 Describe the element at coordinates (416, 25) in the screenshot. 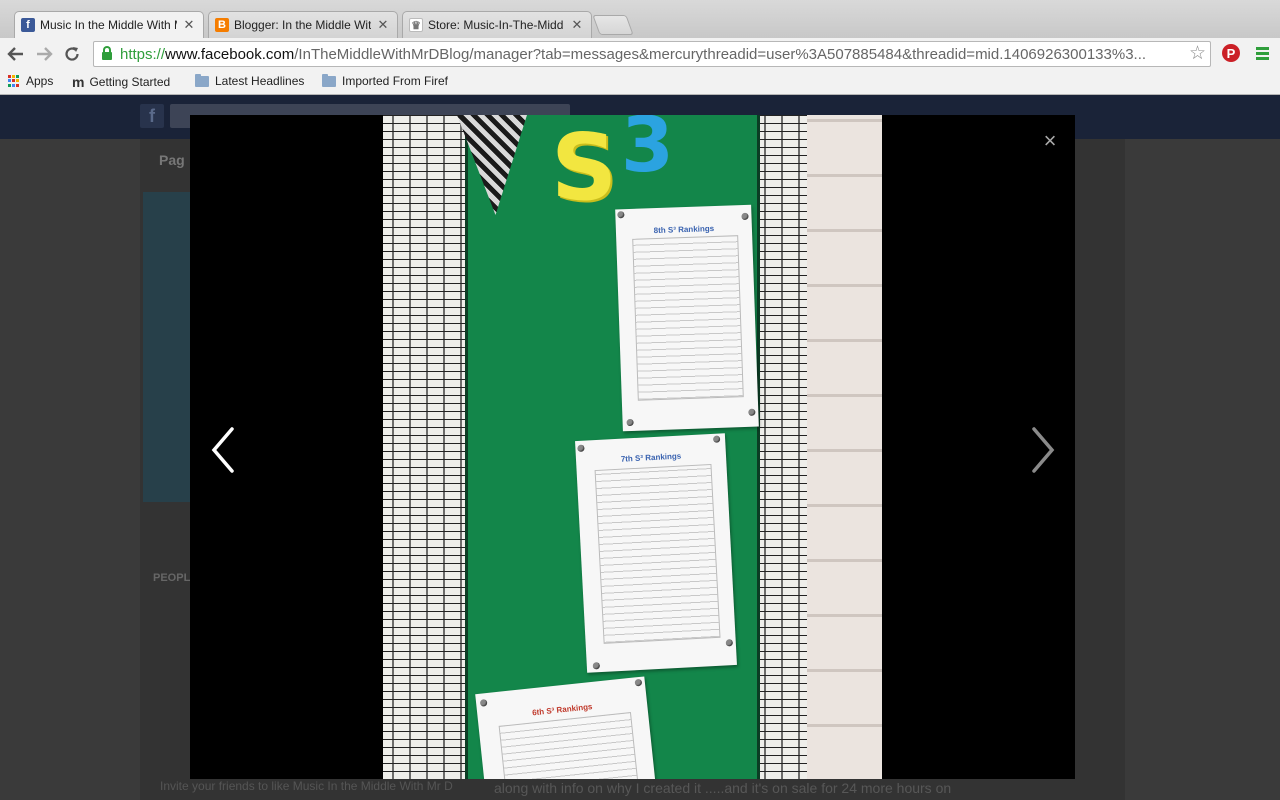

I see `store-icon: ♛` at that location.